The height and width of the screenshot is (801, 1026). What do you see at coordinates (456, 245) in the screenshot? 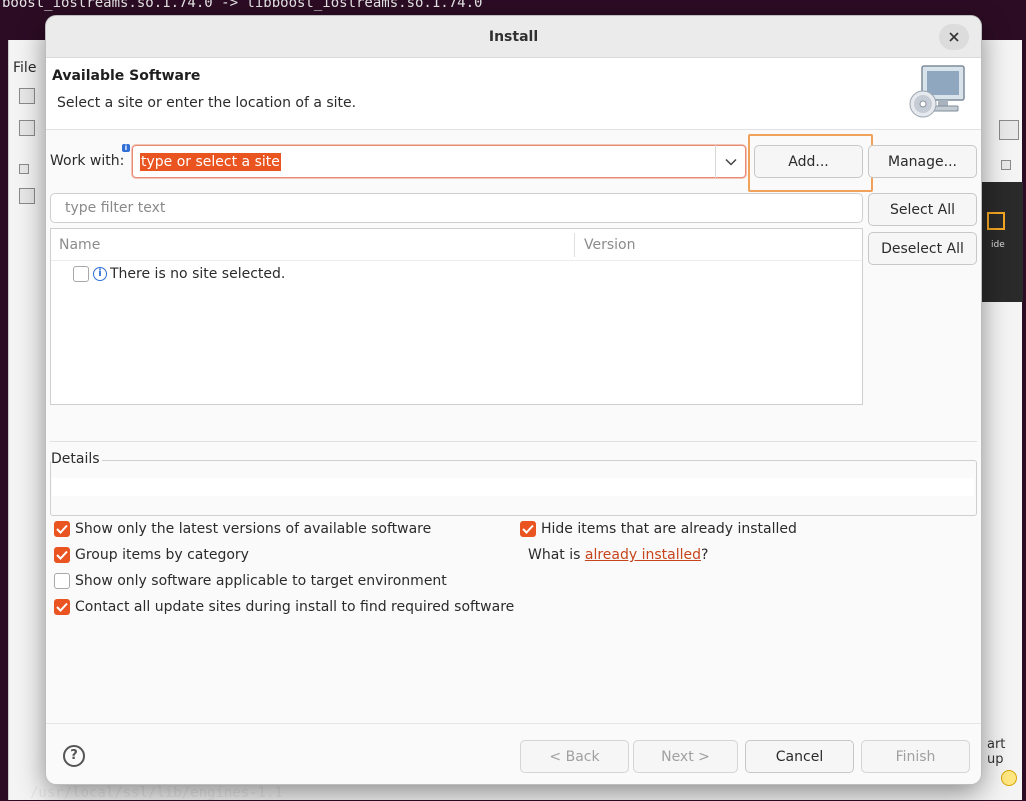
I see `table-header: Name Version` at bounding box center [456, 245].